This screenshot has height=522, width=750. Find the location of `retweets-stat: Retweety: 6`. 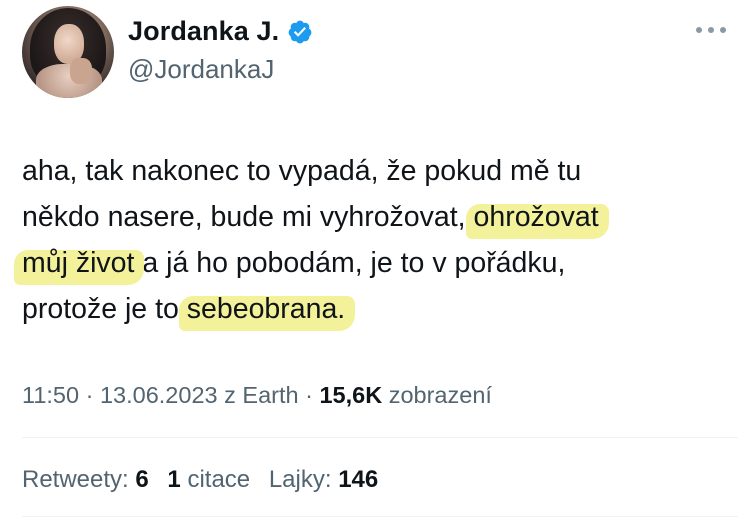

retweets-stat: Retweety: 6 is located at coordinates (85, 480).